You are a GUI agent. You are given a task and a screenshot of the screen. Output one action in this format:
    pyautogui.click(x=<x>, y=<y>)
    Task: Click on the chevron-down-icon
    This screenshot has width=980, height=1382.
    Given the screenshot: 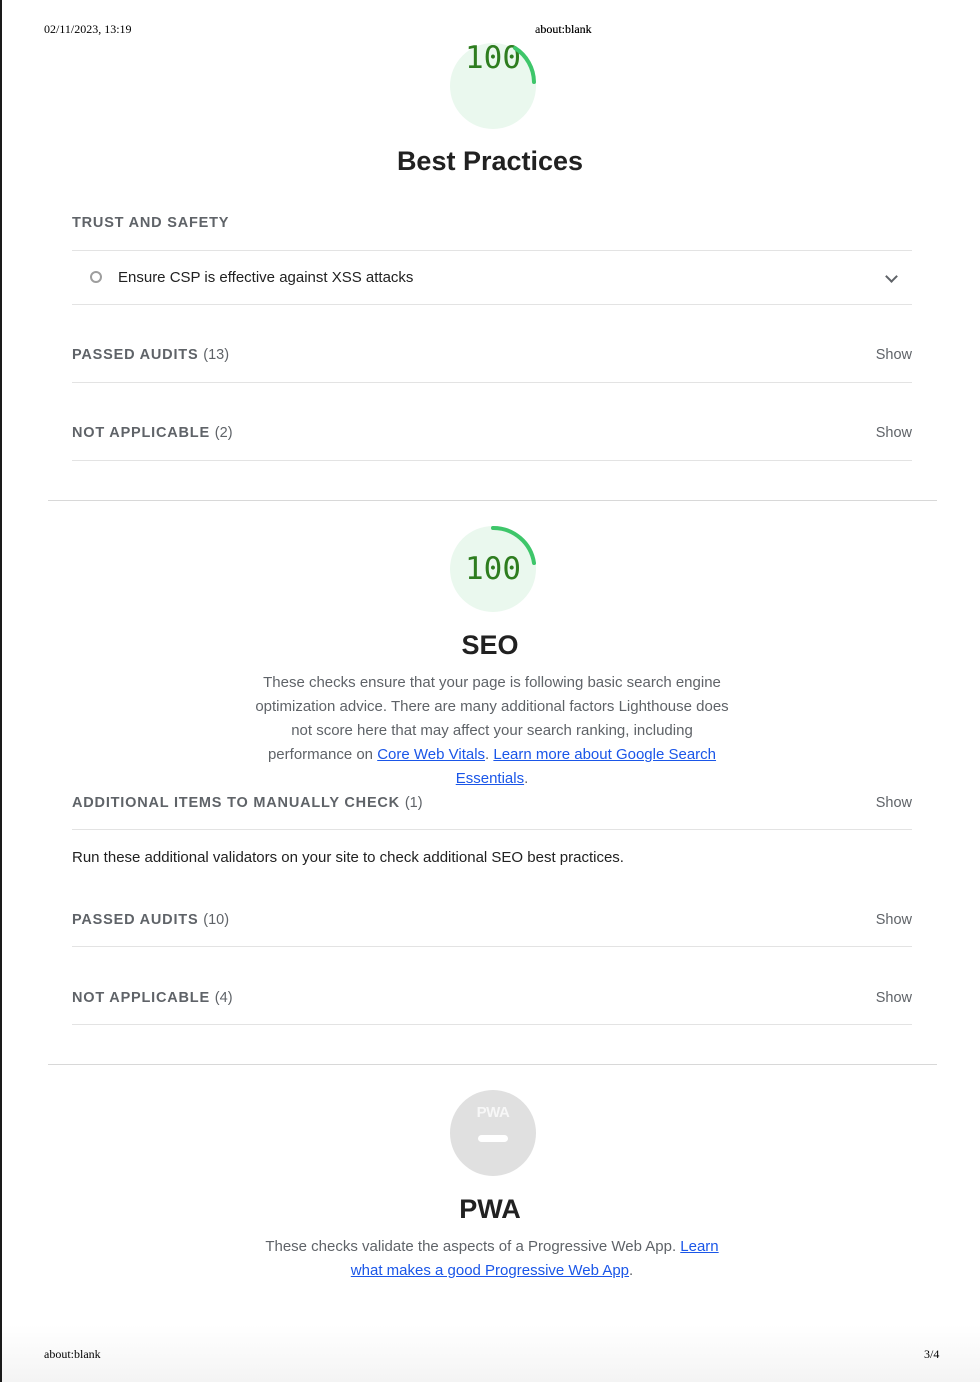 What is the action you would take?
    pyautogui.click(x=891, y=276)
    